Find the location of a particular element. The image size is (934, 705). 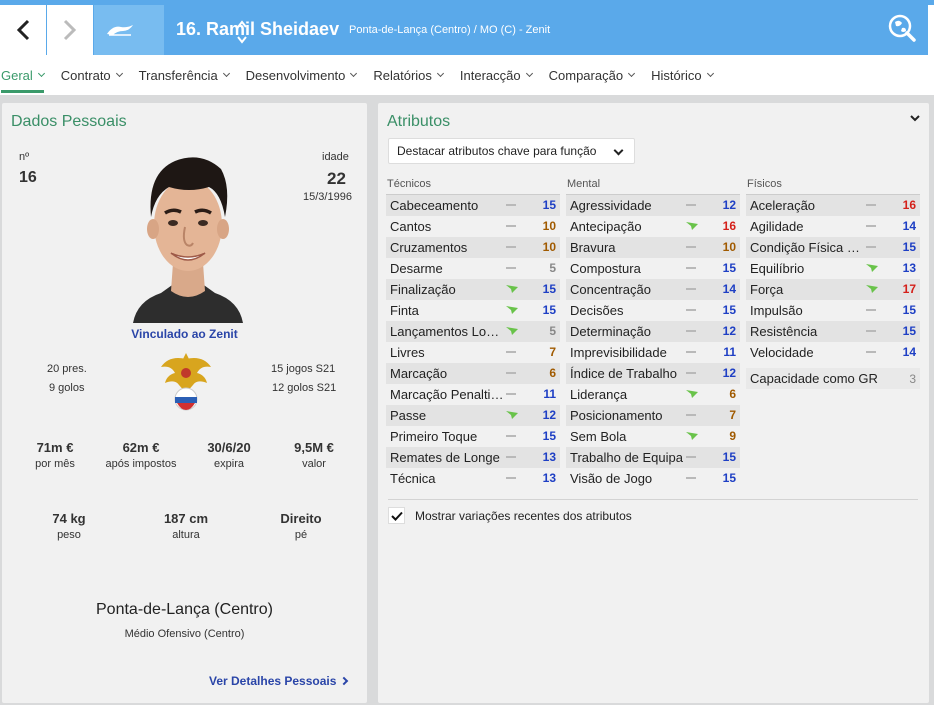

net-wage-value: 62m € is located at coordinates (141, 447).